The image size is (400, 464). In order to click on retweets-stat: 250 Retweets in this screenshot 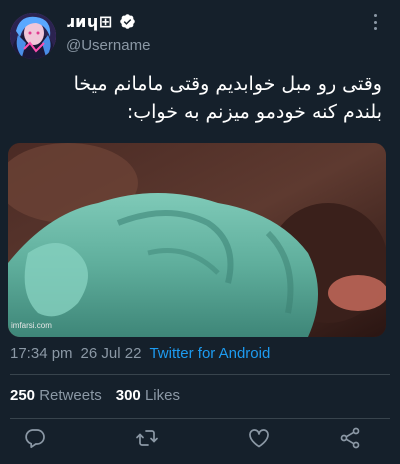, I will do `click(56, 395)`.